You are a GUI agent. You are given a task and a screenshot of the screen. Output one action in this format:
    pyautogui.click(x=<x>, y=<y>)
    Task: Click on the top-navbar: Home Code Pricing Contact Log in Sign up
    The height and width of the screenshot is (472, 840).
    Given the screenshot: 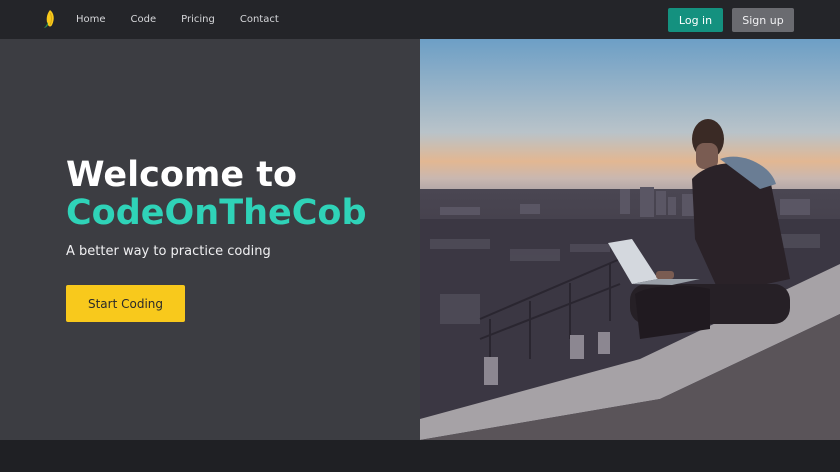 What is the action you would take?
    pyautogui.click(x=420, y=19)
    